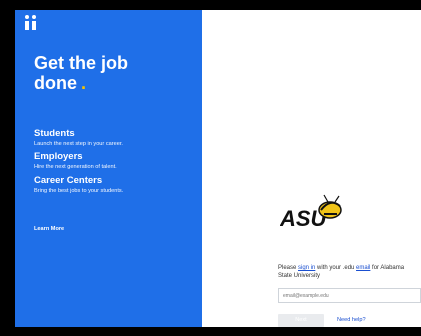  What do you see at coordinates (301, 320) in the screenshot?
I see `next-button: Next` at bounding box center [301, 320].